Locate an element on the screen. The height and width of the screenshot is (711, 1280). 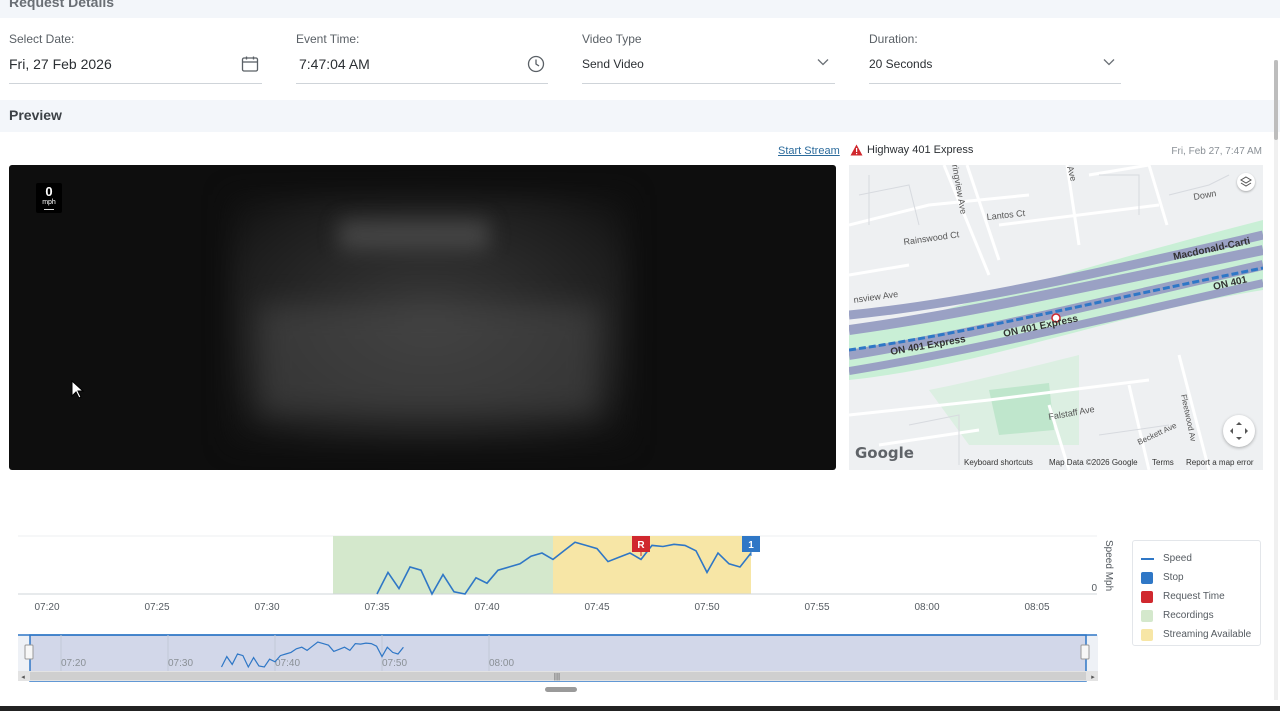
event-time-value: 7:47:04 AM is located at coordinates (334, 64).